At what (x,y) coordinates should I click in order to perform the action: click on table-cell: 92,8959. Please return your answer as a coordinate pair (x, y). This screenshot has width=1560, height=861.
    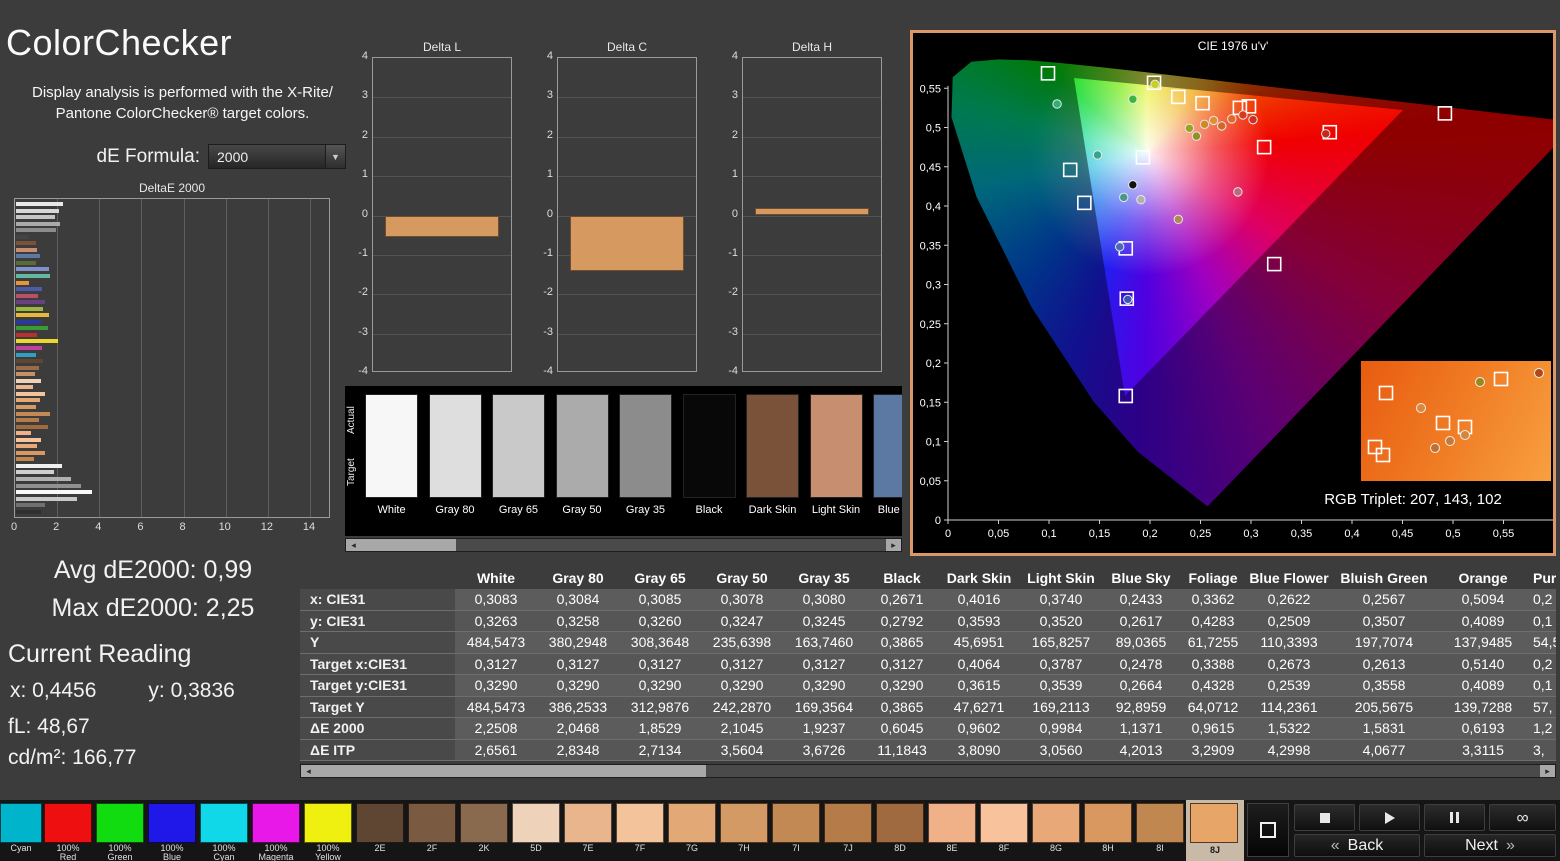
    Looking at the image, I should click on (1141, 706).